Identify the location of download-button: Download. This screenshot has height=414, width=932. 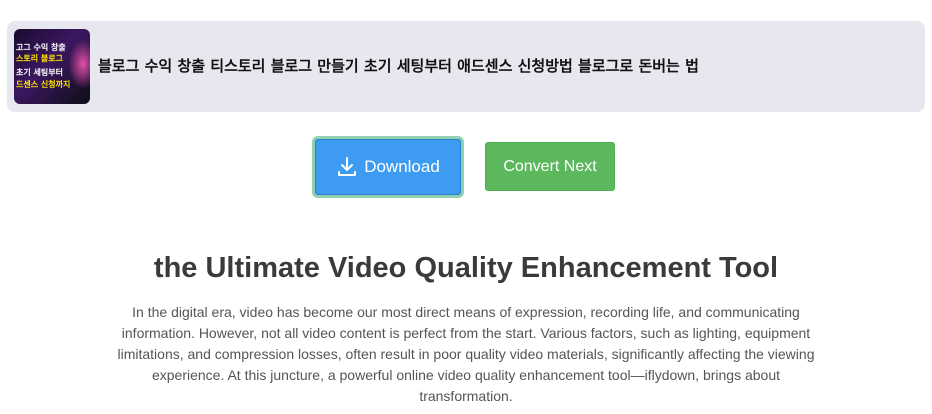
(388, 167).